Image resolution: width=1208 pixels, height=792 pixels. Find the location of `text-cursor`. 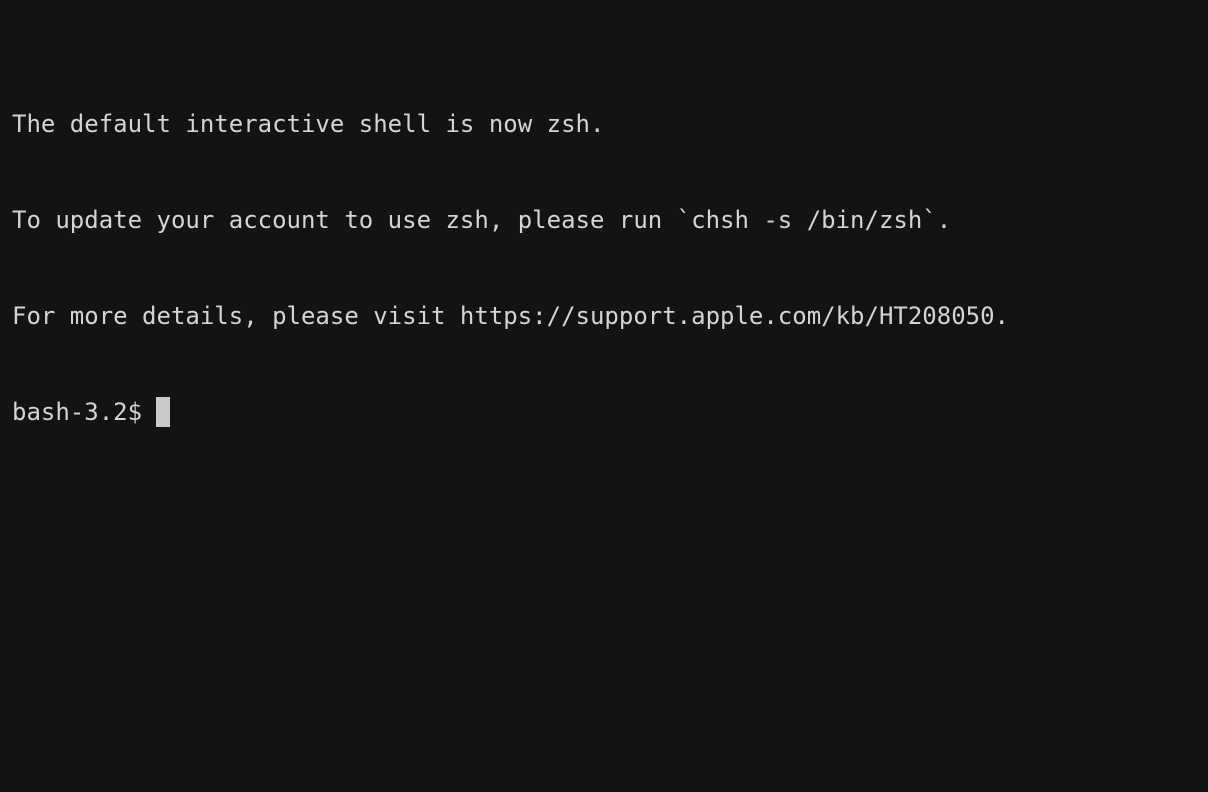

text-cursor is located at coordinates (163, 412).